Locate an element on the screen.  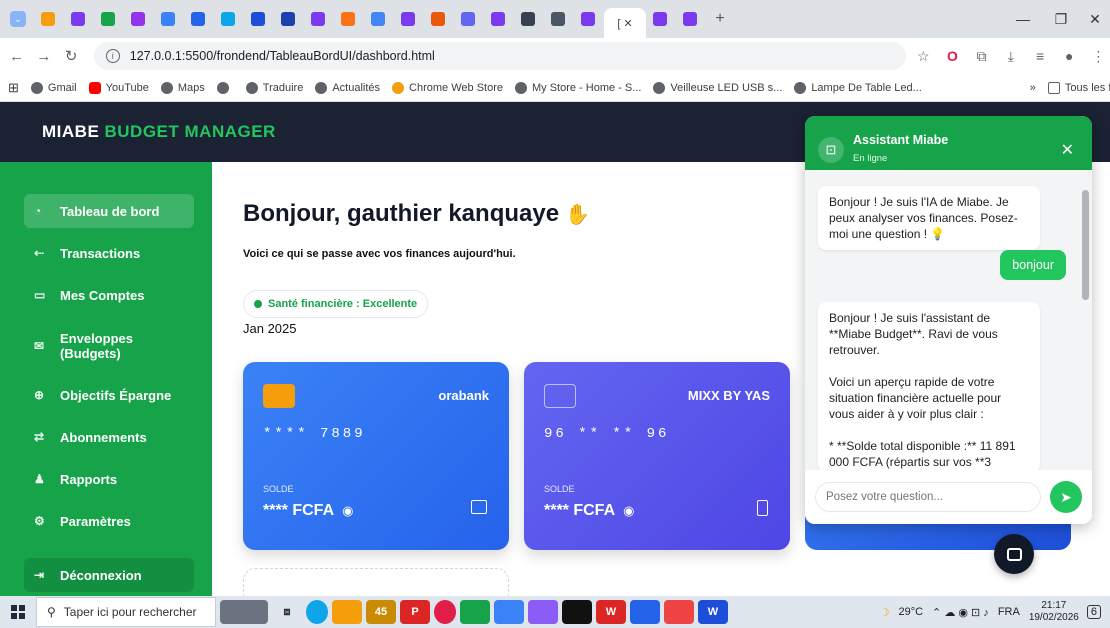
wps-icon: W is located at coordinates (611, 612).